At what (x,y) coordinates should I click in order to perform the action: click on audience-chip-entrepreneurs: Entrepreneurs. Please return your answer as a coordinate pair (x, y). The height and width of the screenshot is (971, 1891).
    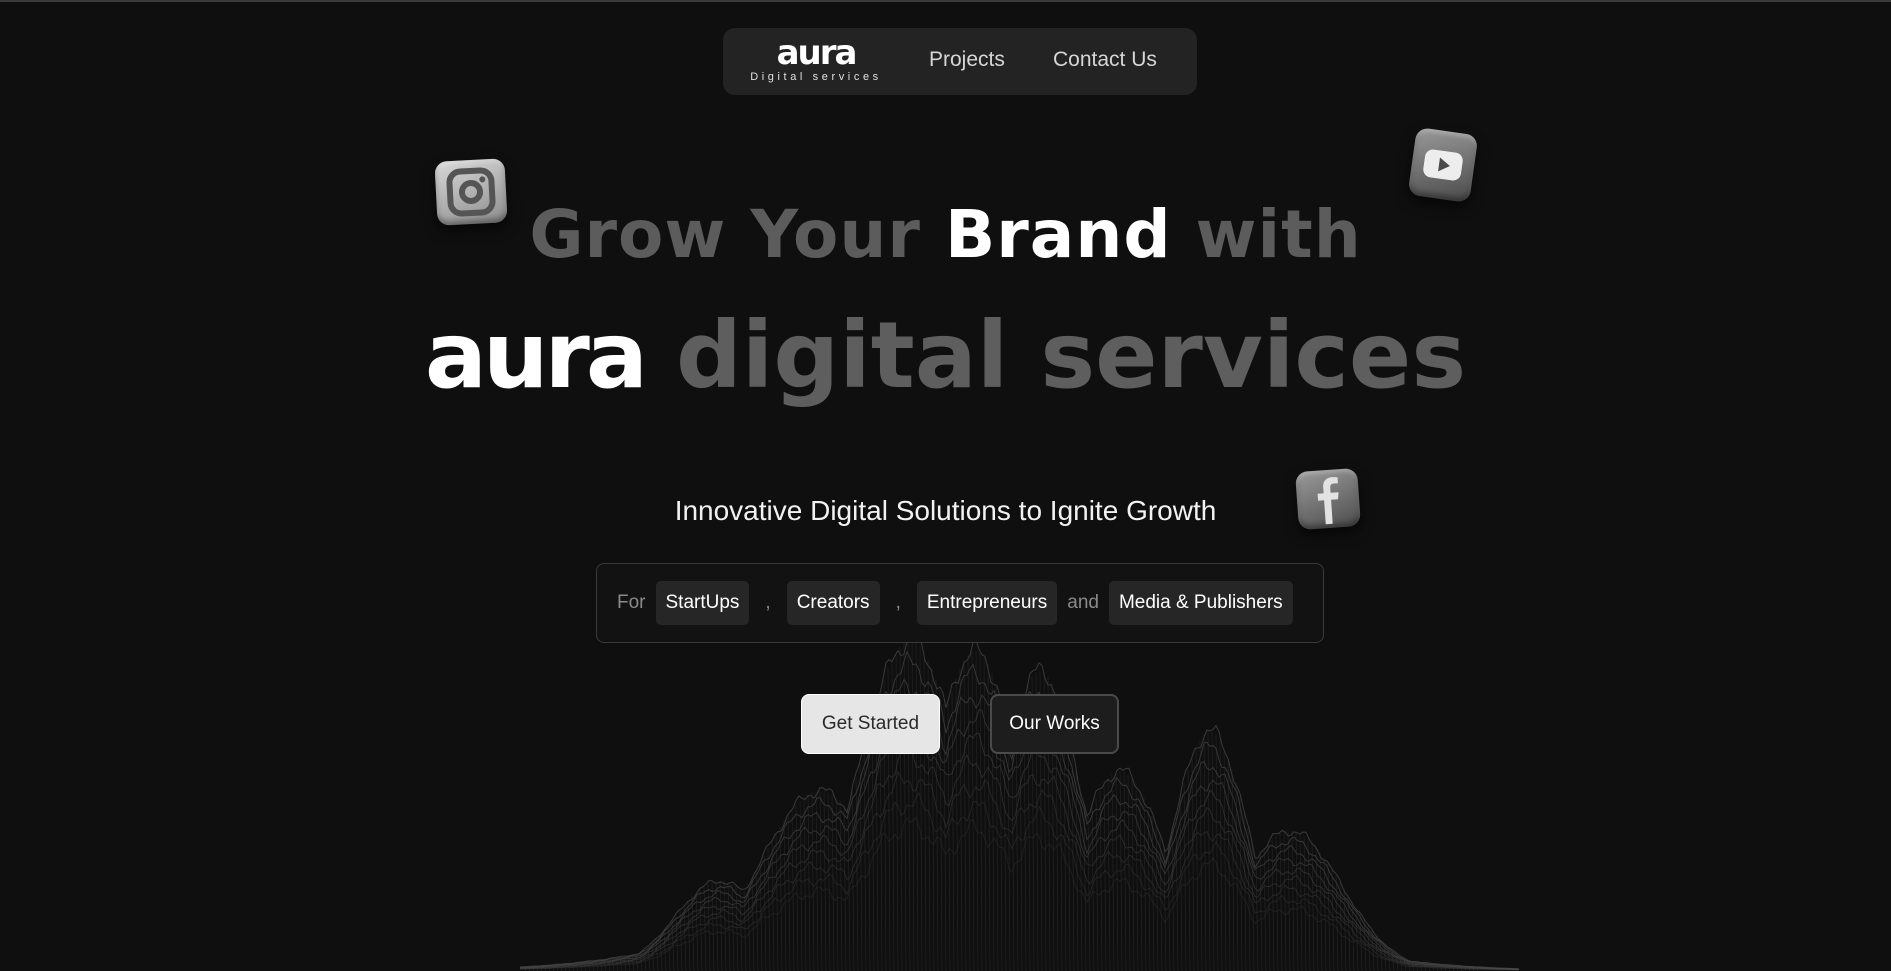
    Looking at the image, I should click on (987, 603).